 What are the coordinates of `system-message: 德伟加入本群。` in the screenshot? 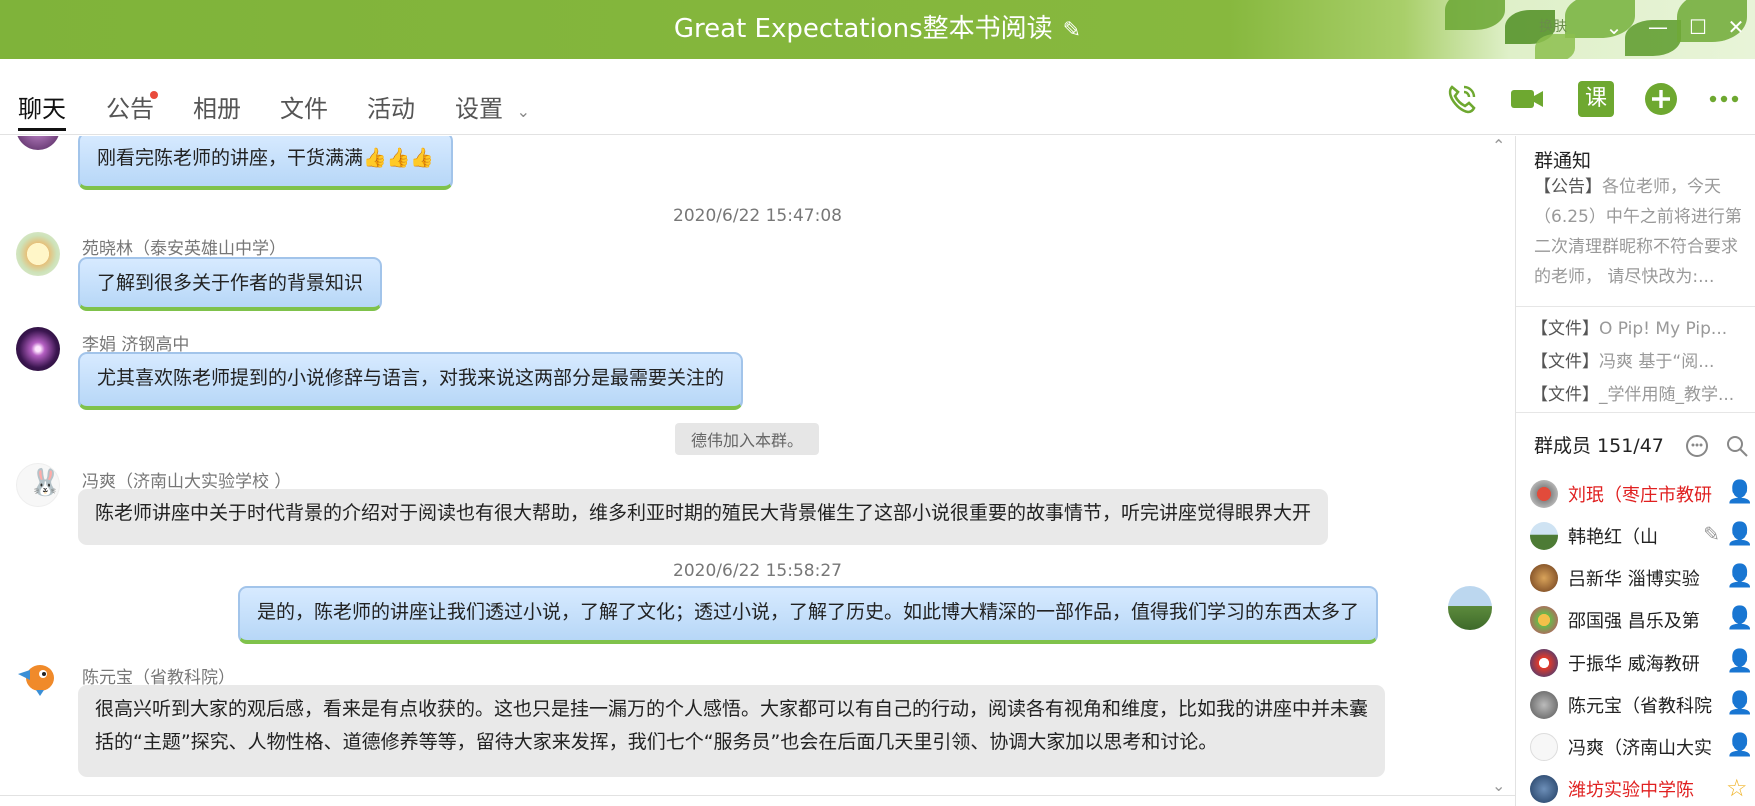 It's located at (747, 439).